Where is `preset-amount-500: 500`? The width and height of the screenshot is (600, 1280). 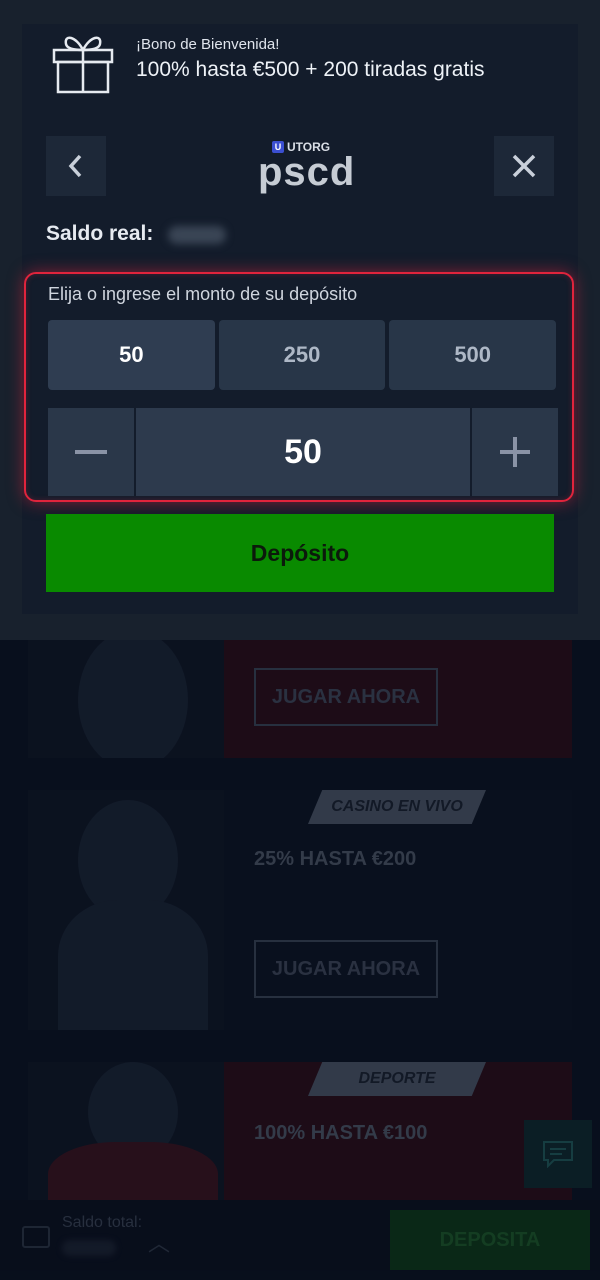 preset-amount-500: 500 is located at coordinates (473, 355).